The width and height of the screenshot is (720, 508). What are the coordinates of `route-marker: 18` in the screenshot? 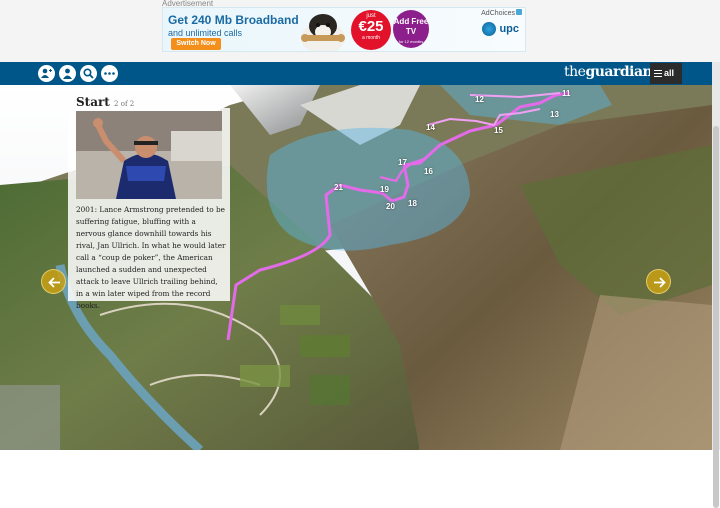 It's located at (412, 203).